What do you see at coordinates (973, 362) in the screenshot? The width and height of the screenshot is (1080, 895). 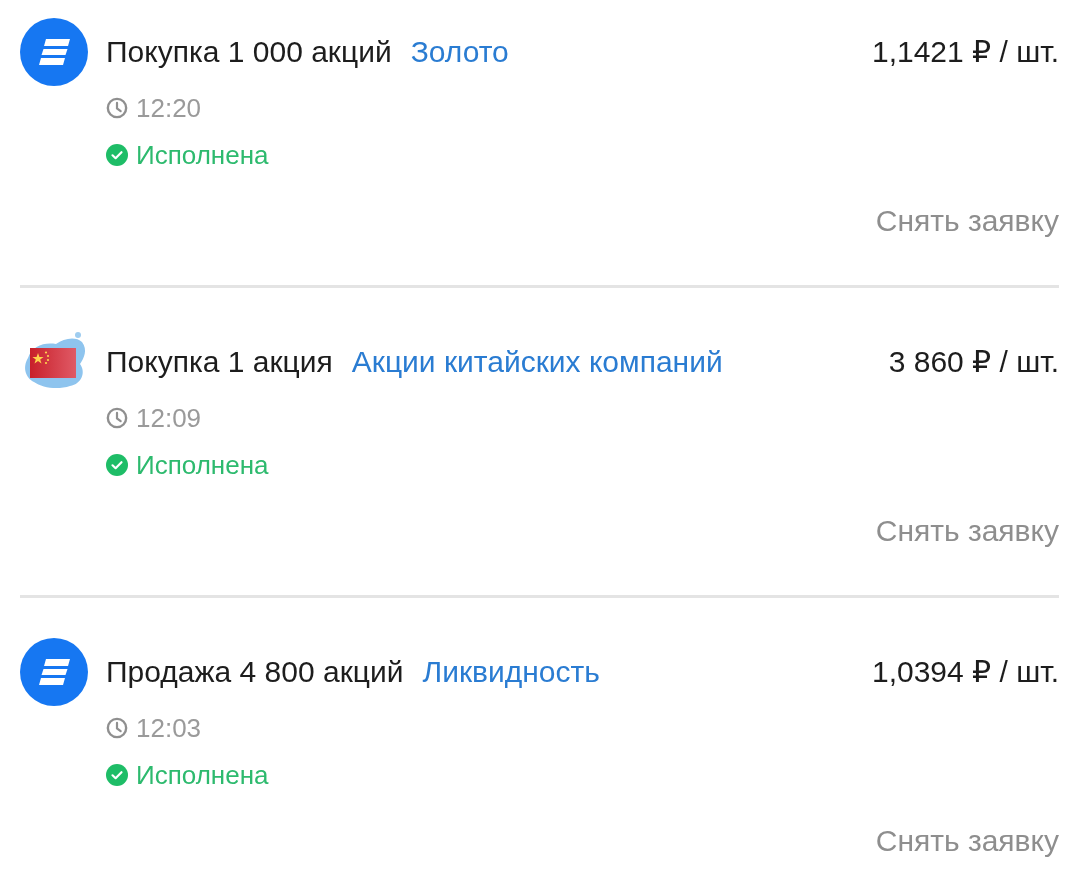 I see `order-price: 3 860 ₽ / шт.` at bounding box center [973, 362].